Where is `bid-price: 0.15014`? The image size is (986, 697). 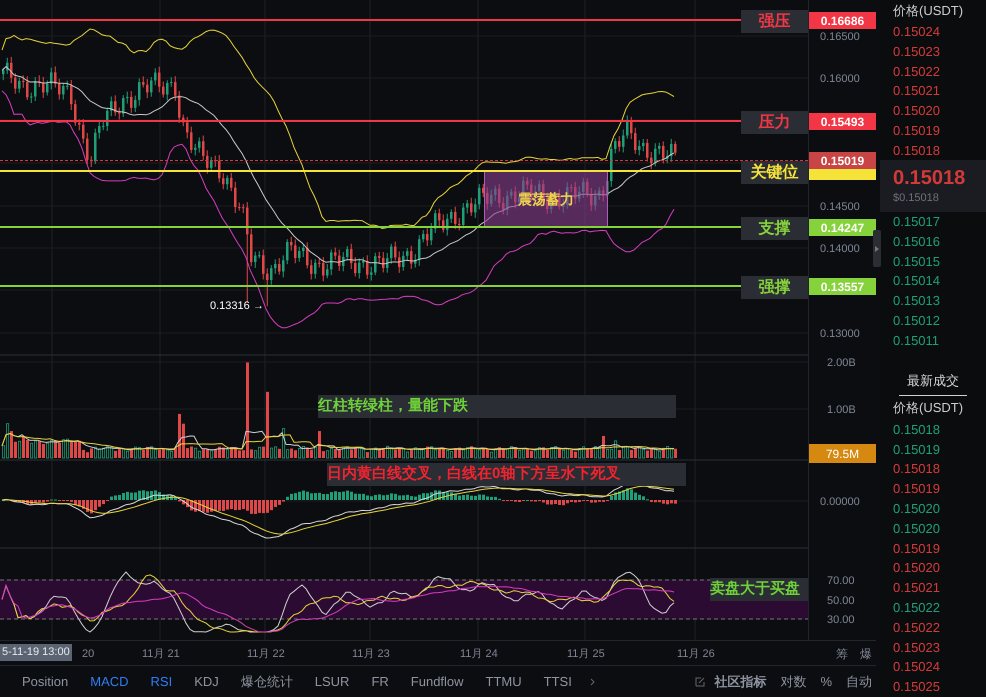 bid-price: 0.15014 is located at coordinates (916, 281).